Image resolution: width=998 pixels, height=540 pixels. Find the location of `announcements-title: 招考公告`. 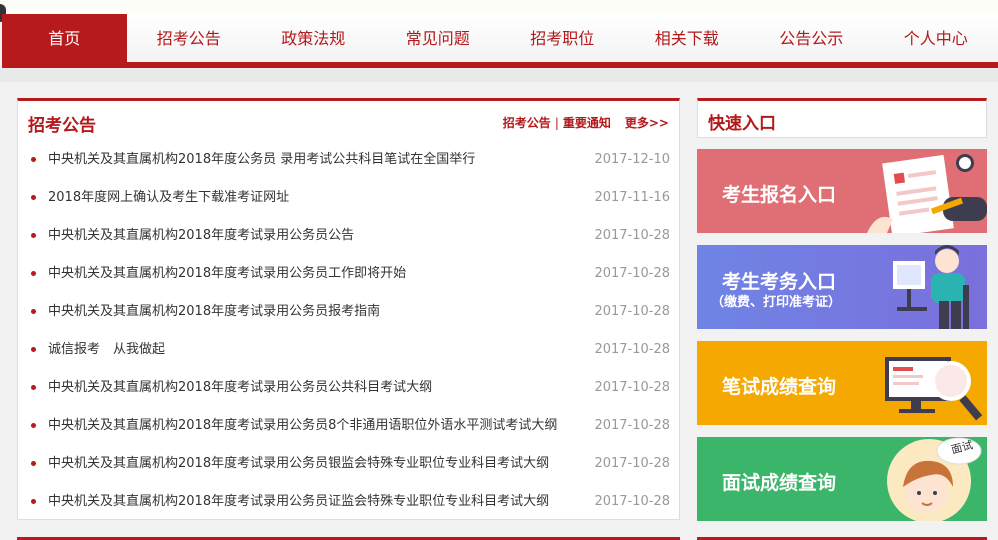

announcements-title: 招考公告 is located at coordinates (62, 126).